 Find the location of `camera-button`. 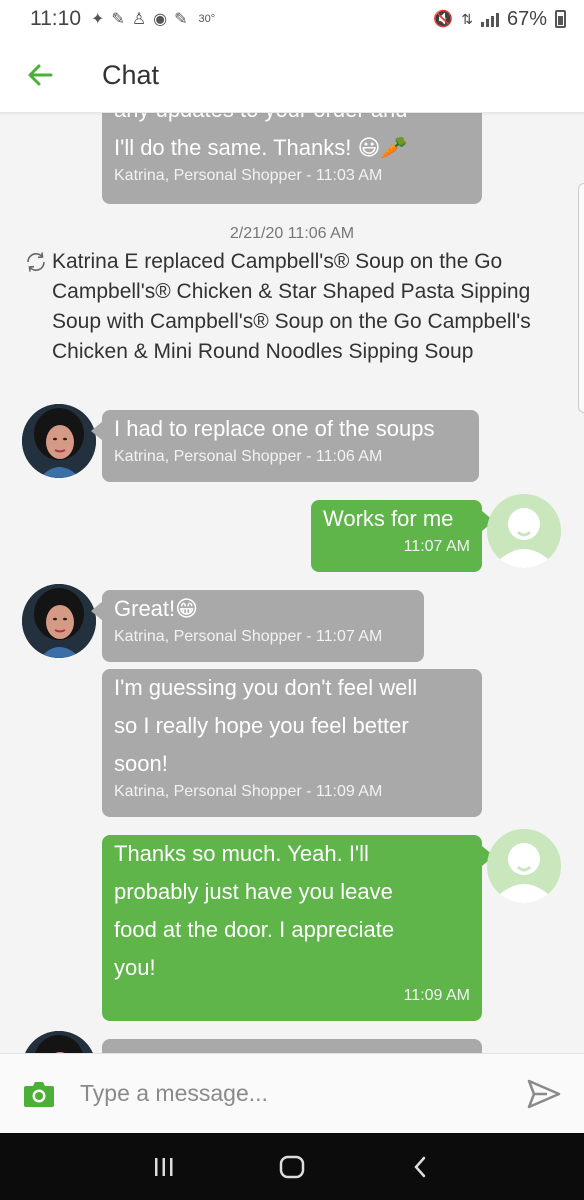

camera-button is located at coordinates (39, 1094).